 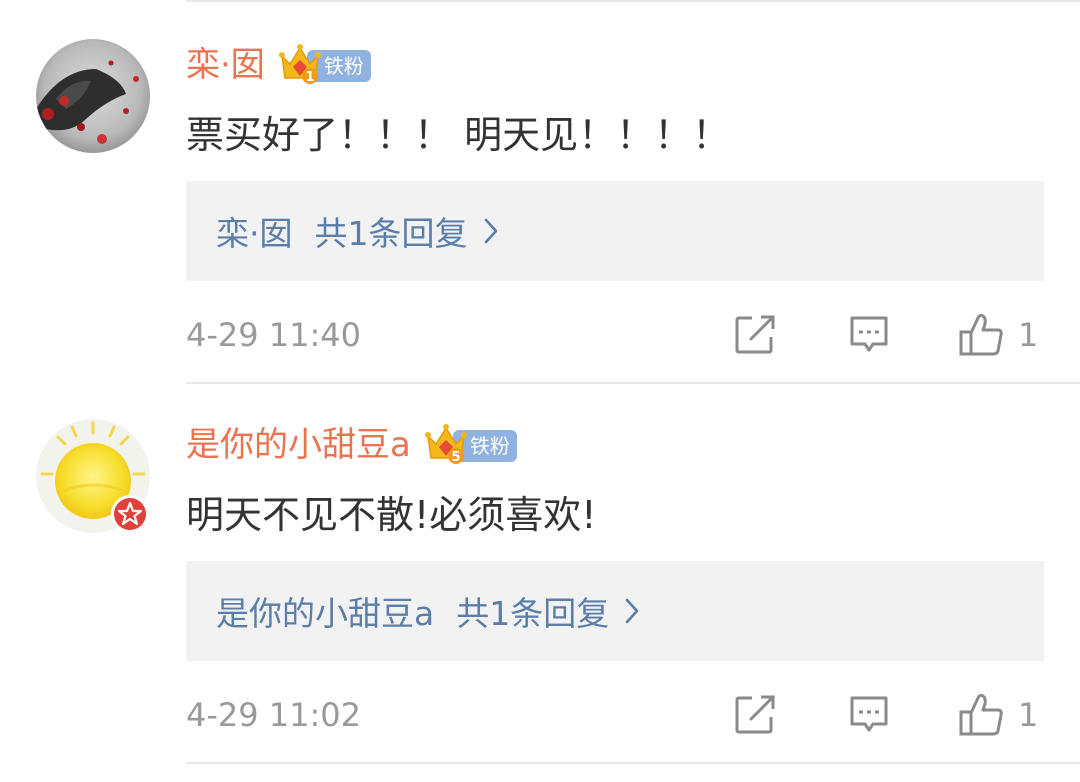 I want to click on svg-text: 1, so click(x=309, y=77).